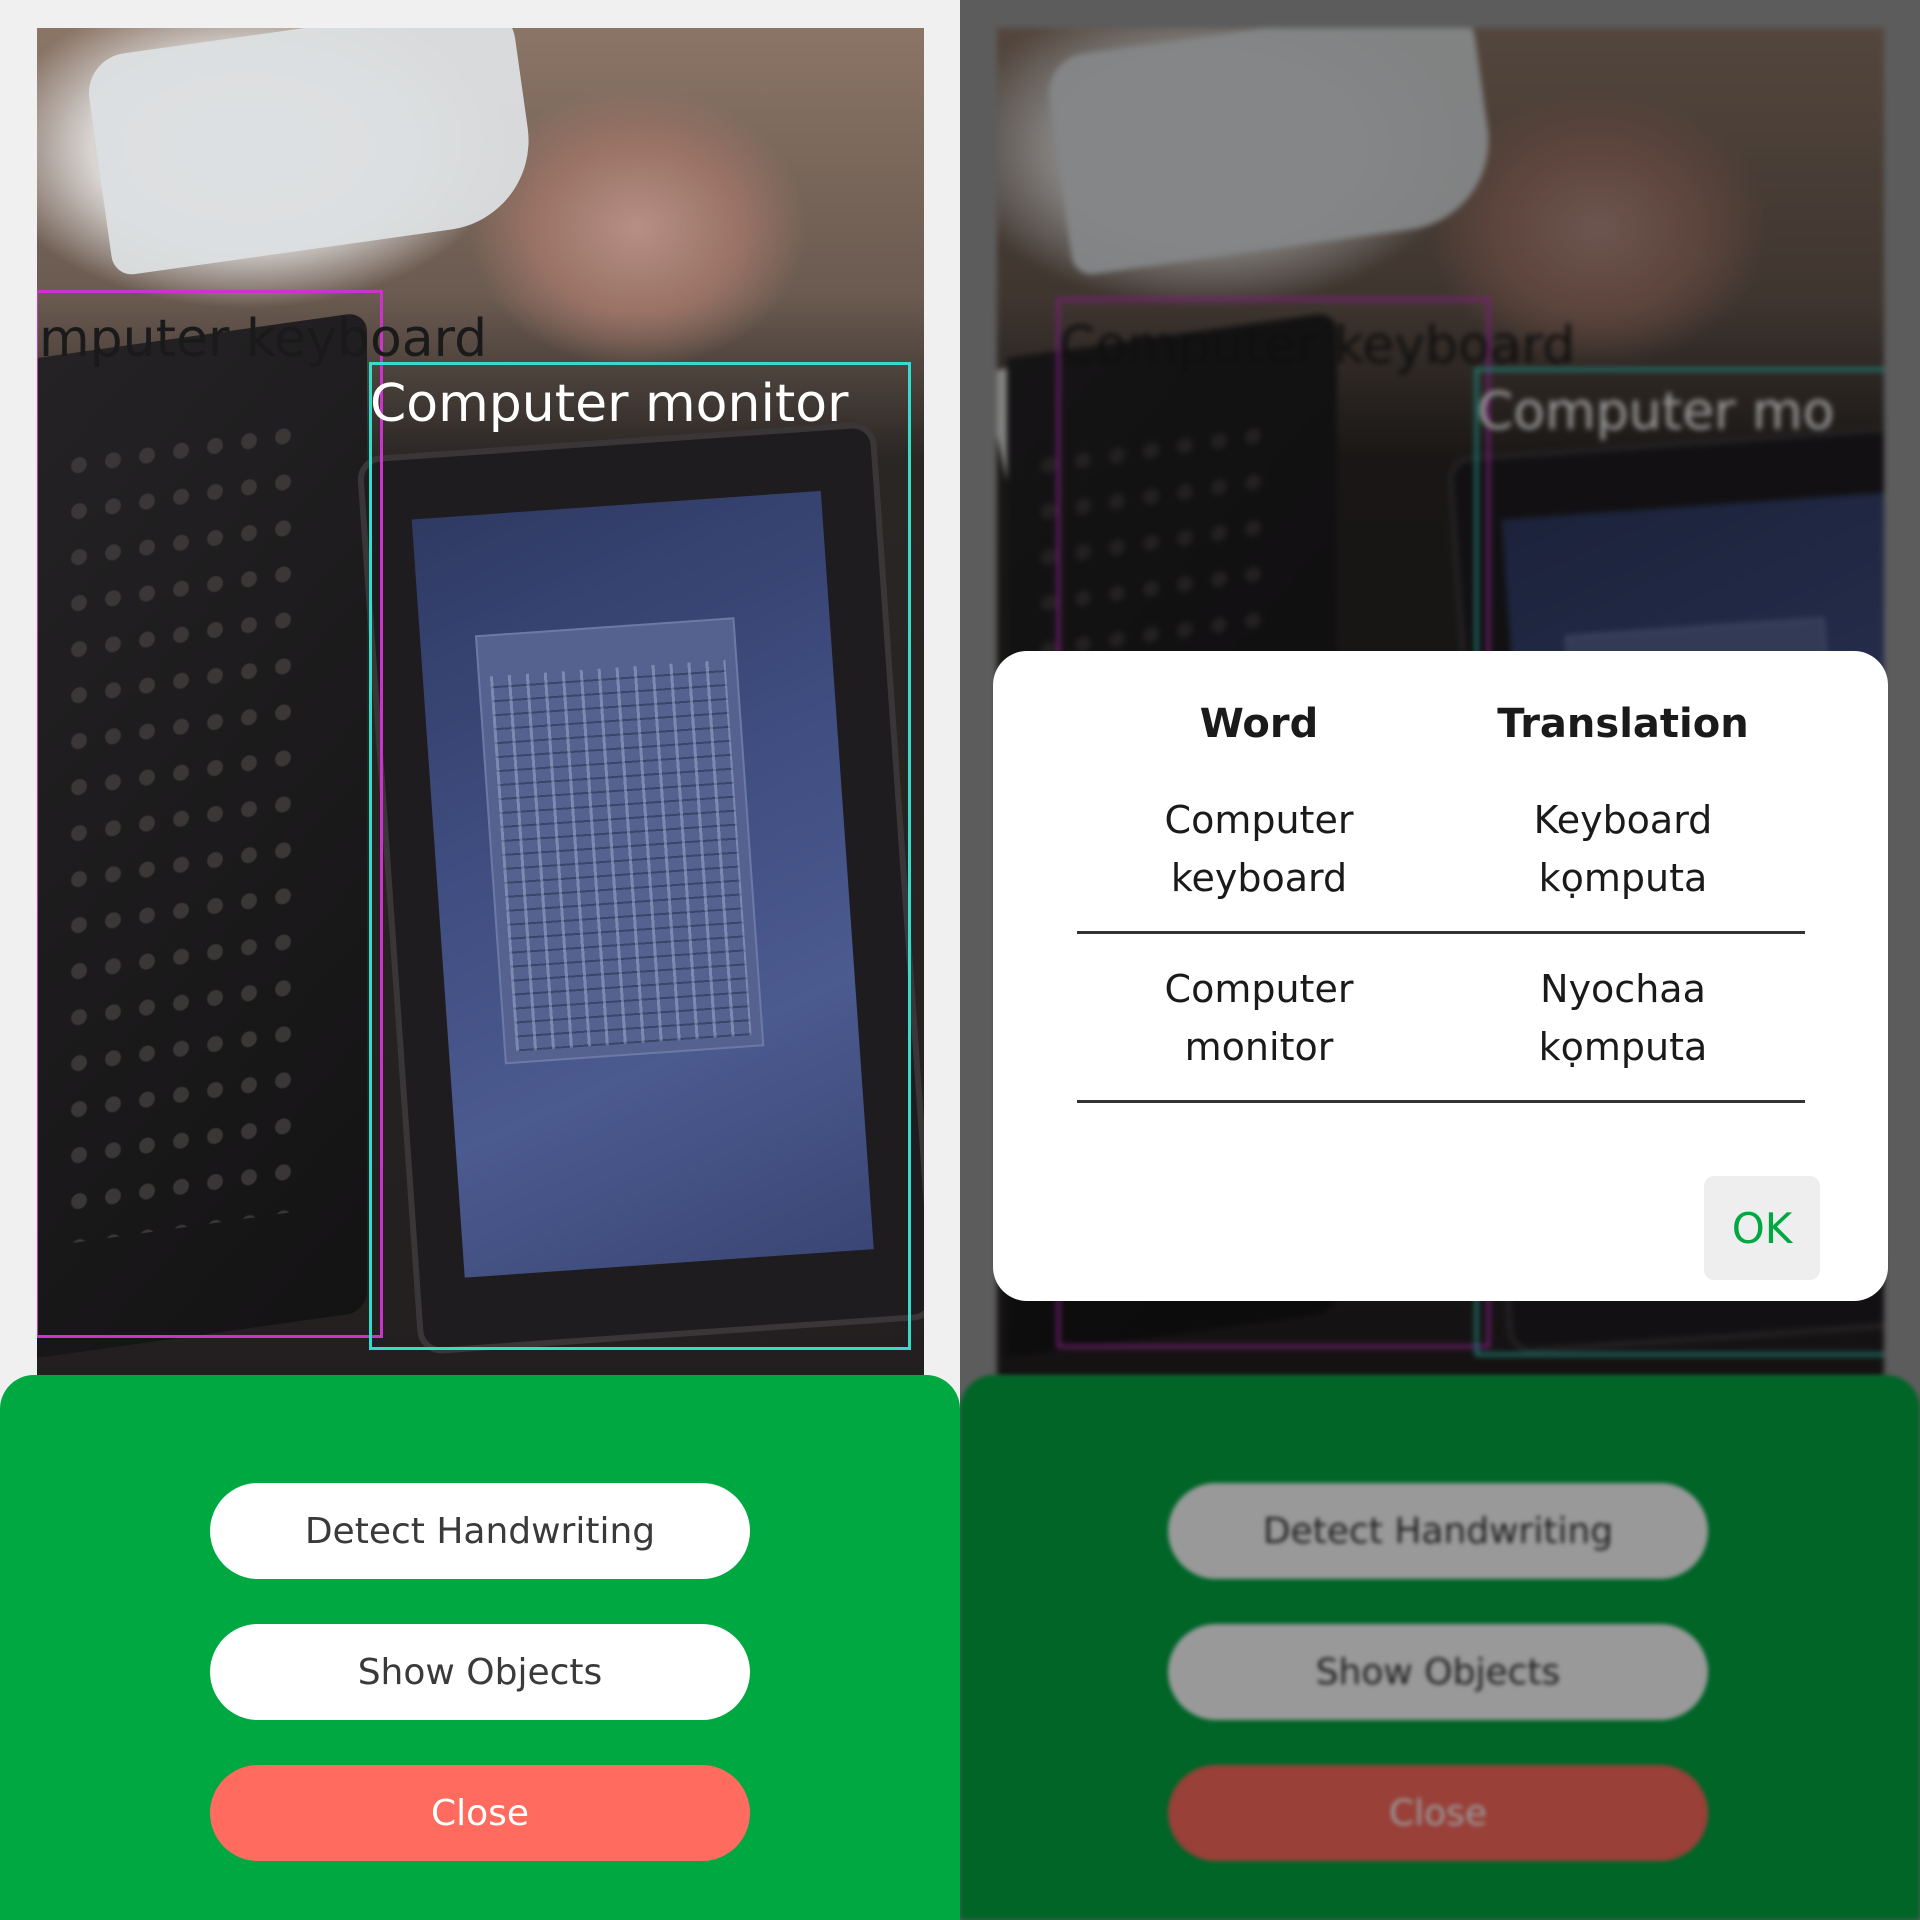 The height and width of the screenshot is (1920, 1920). Describe the element at coordinates (1623, 724) in the screenshot. I see `translation-column-header: Translation` at that location.